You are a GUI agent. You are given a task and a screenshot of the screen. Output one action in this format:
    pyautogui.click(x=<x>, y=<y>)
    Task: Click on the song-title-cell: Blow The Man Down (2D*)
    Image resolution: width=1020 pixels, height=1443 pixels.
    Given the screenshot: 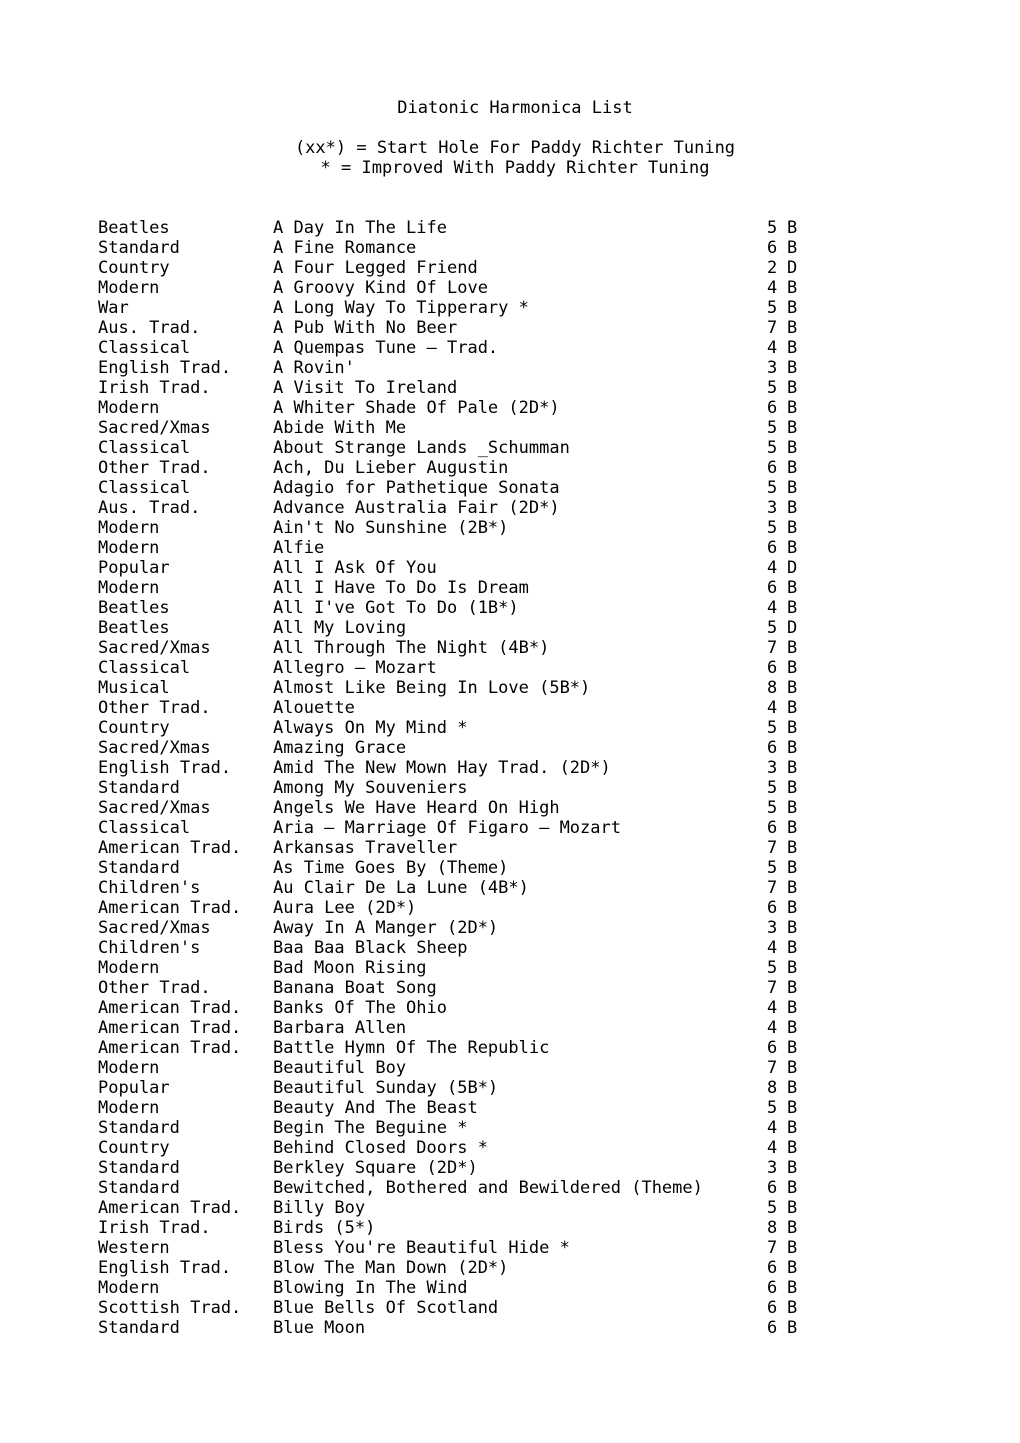 What is the action you would take?
    pyautogui.click(x=391, y=1268)
    